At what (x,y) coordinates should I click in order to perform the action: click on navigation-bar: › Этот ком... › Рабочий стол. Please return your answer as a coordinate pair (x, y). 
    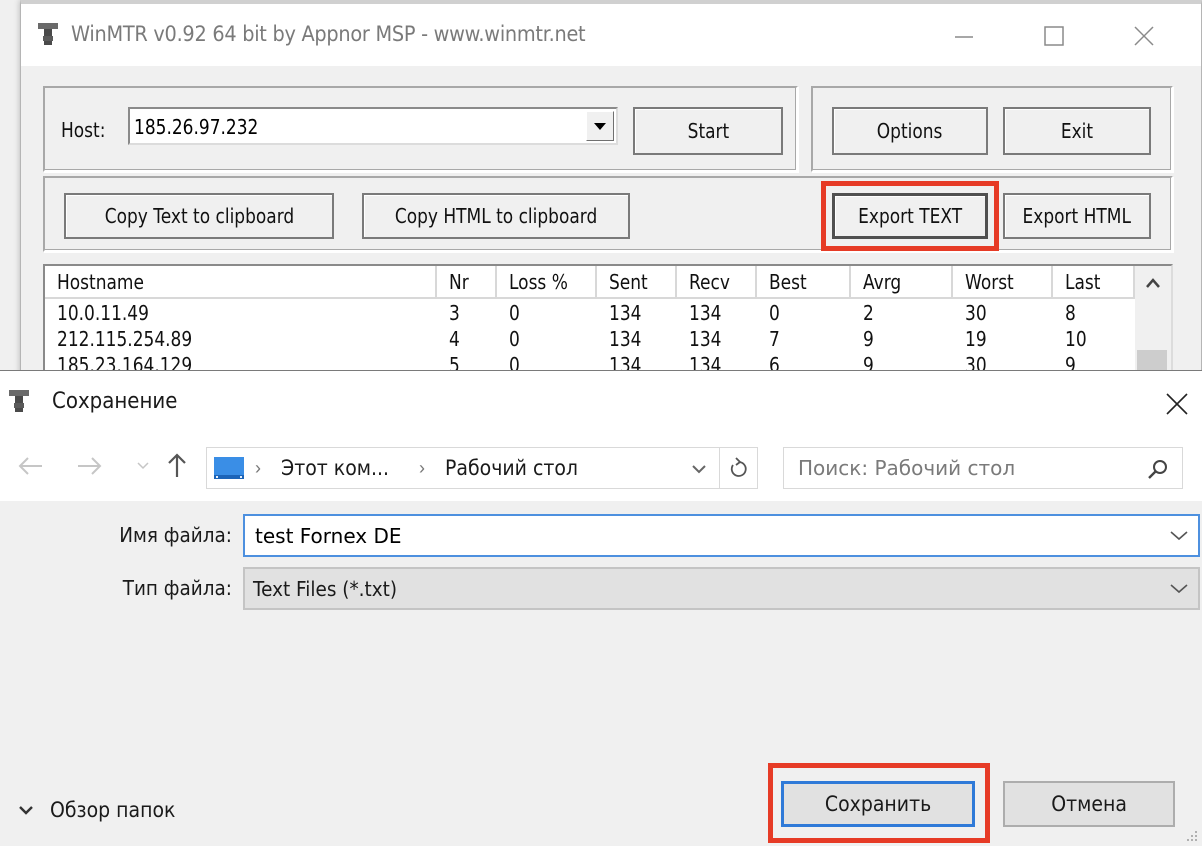
    Looking at the image, I should click on (601, 468).